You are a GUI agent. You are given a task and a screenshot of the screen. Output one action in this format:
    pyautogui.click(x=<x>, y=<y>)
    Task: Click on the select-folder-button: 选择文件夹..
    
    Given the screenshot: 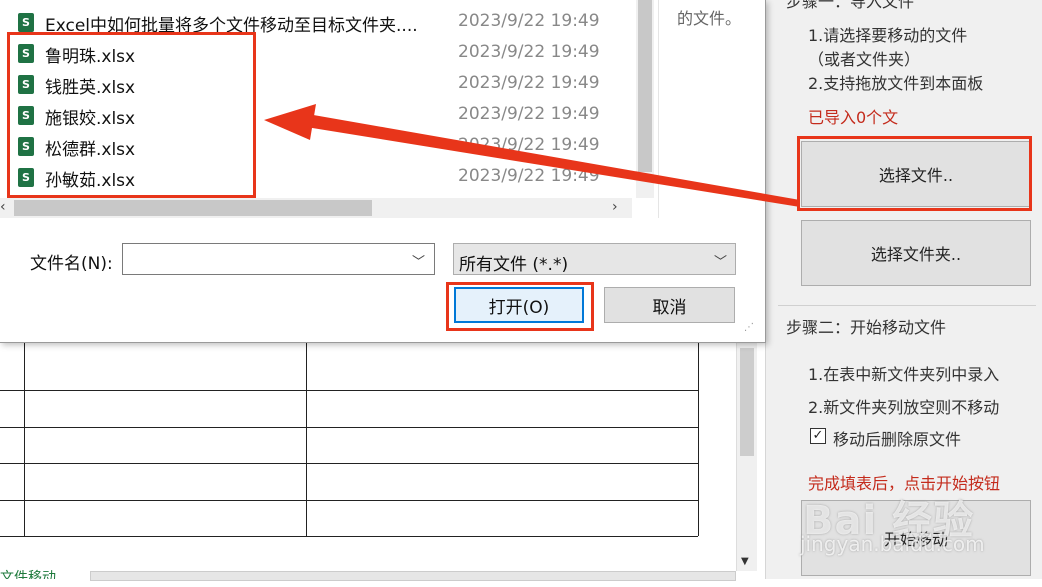 What is the action you would take?
    pyautogui.click(x=916, y=253)
    